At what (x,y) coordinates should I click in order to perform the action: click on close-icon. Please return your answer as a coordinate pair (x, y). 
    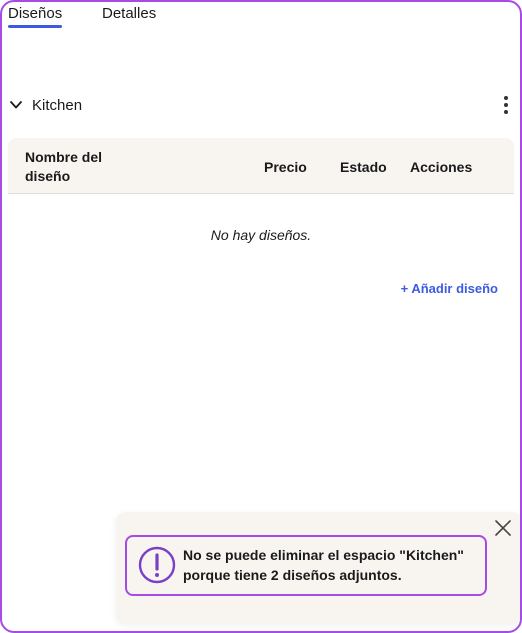
    Looking at the image, I should click on (503, 528).